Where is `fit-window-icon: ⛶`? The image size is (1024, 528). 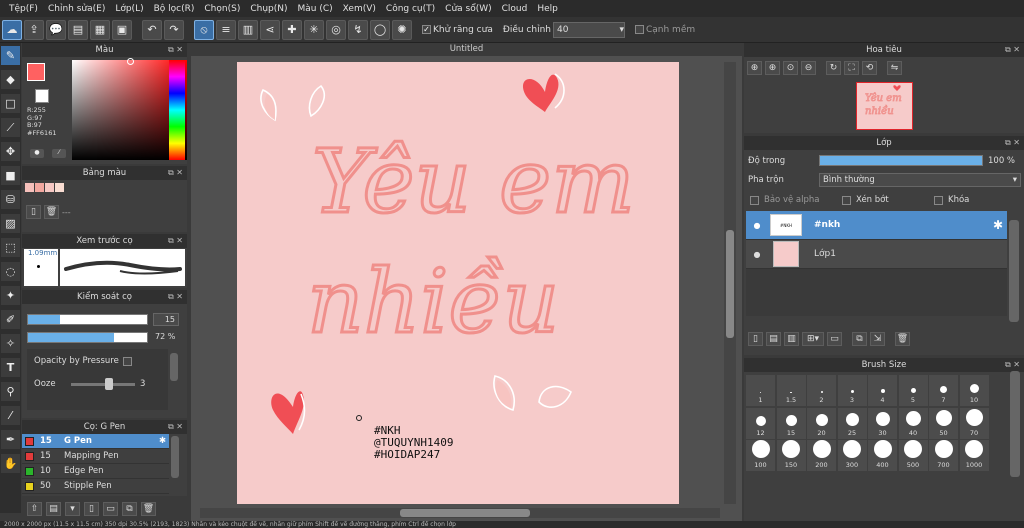
fit-window-icon: ⛶ is located at coordinates (851, 68).